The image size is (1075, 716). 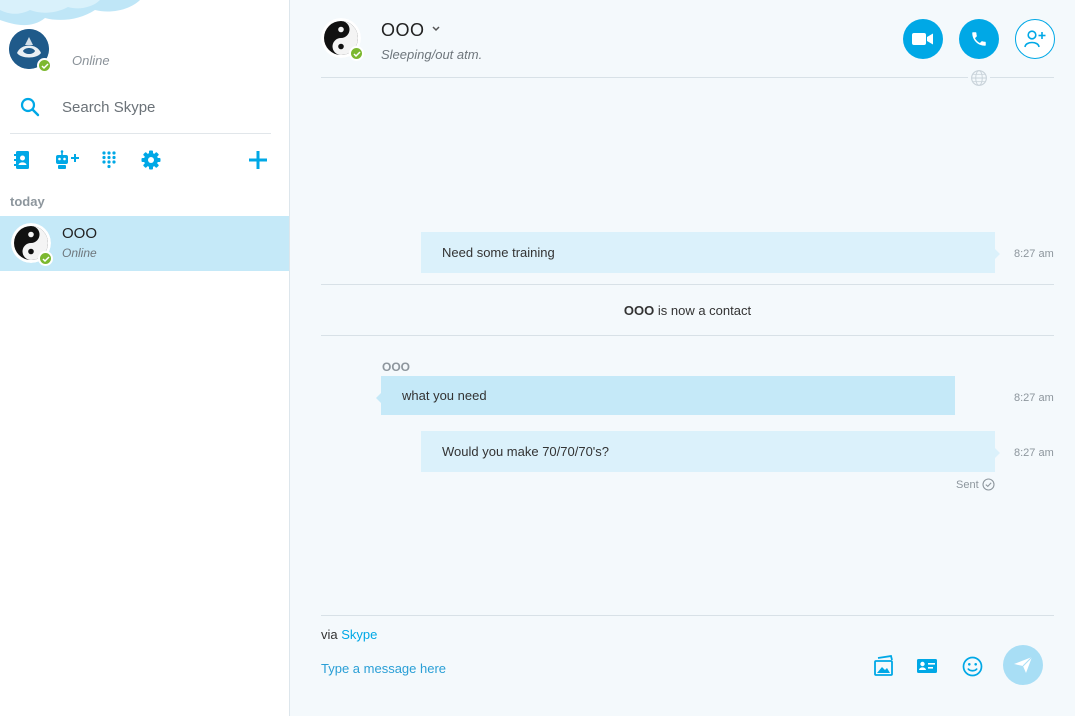 What do you see at coordinates (687, 615) in the screenshot?
I see `compose-divider` at bounding box center [687, 615].